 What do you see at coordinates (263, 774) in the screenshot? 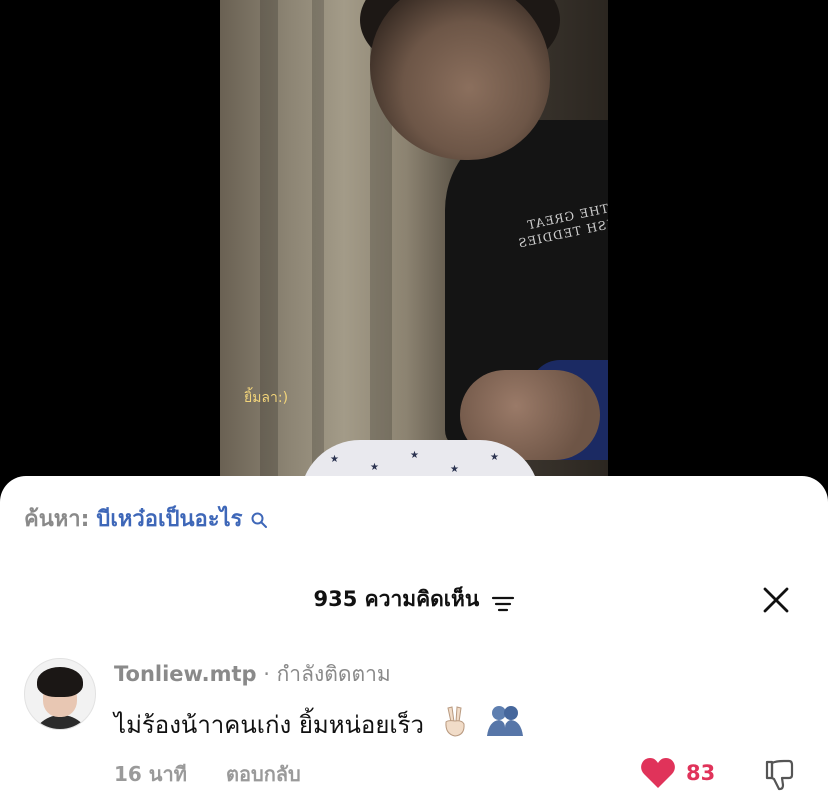
I see `reply-button: ตอบกลับ` at bounding box center [263, 774].